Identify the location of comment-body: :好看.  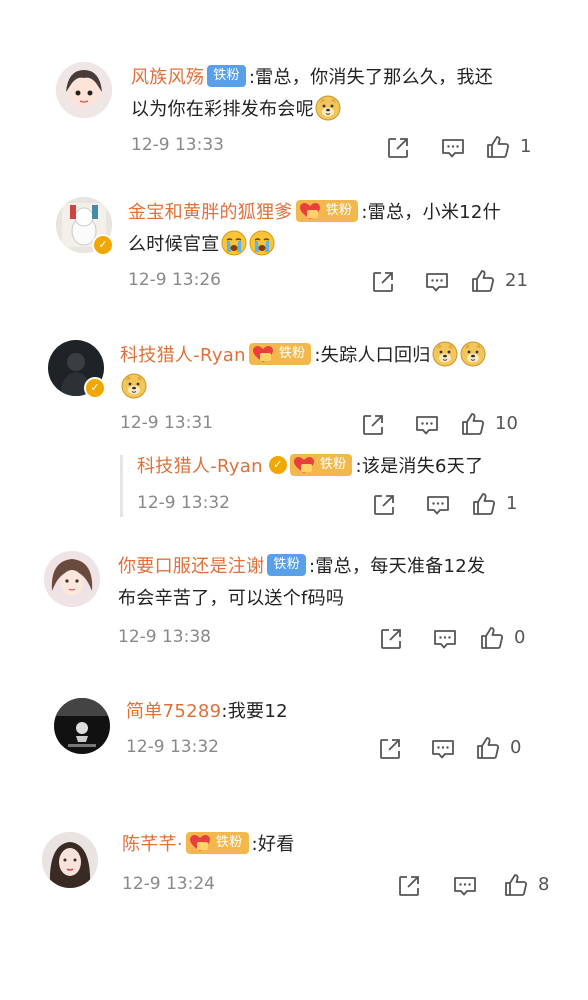
(273, 844).